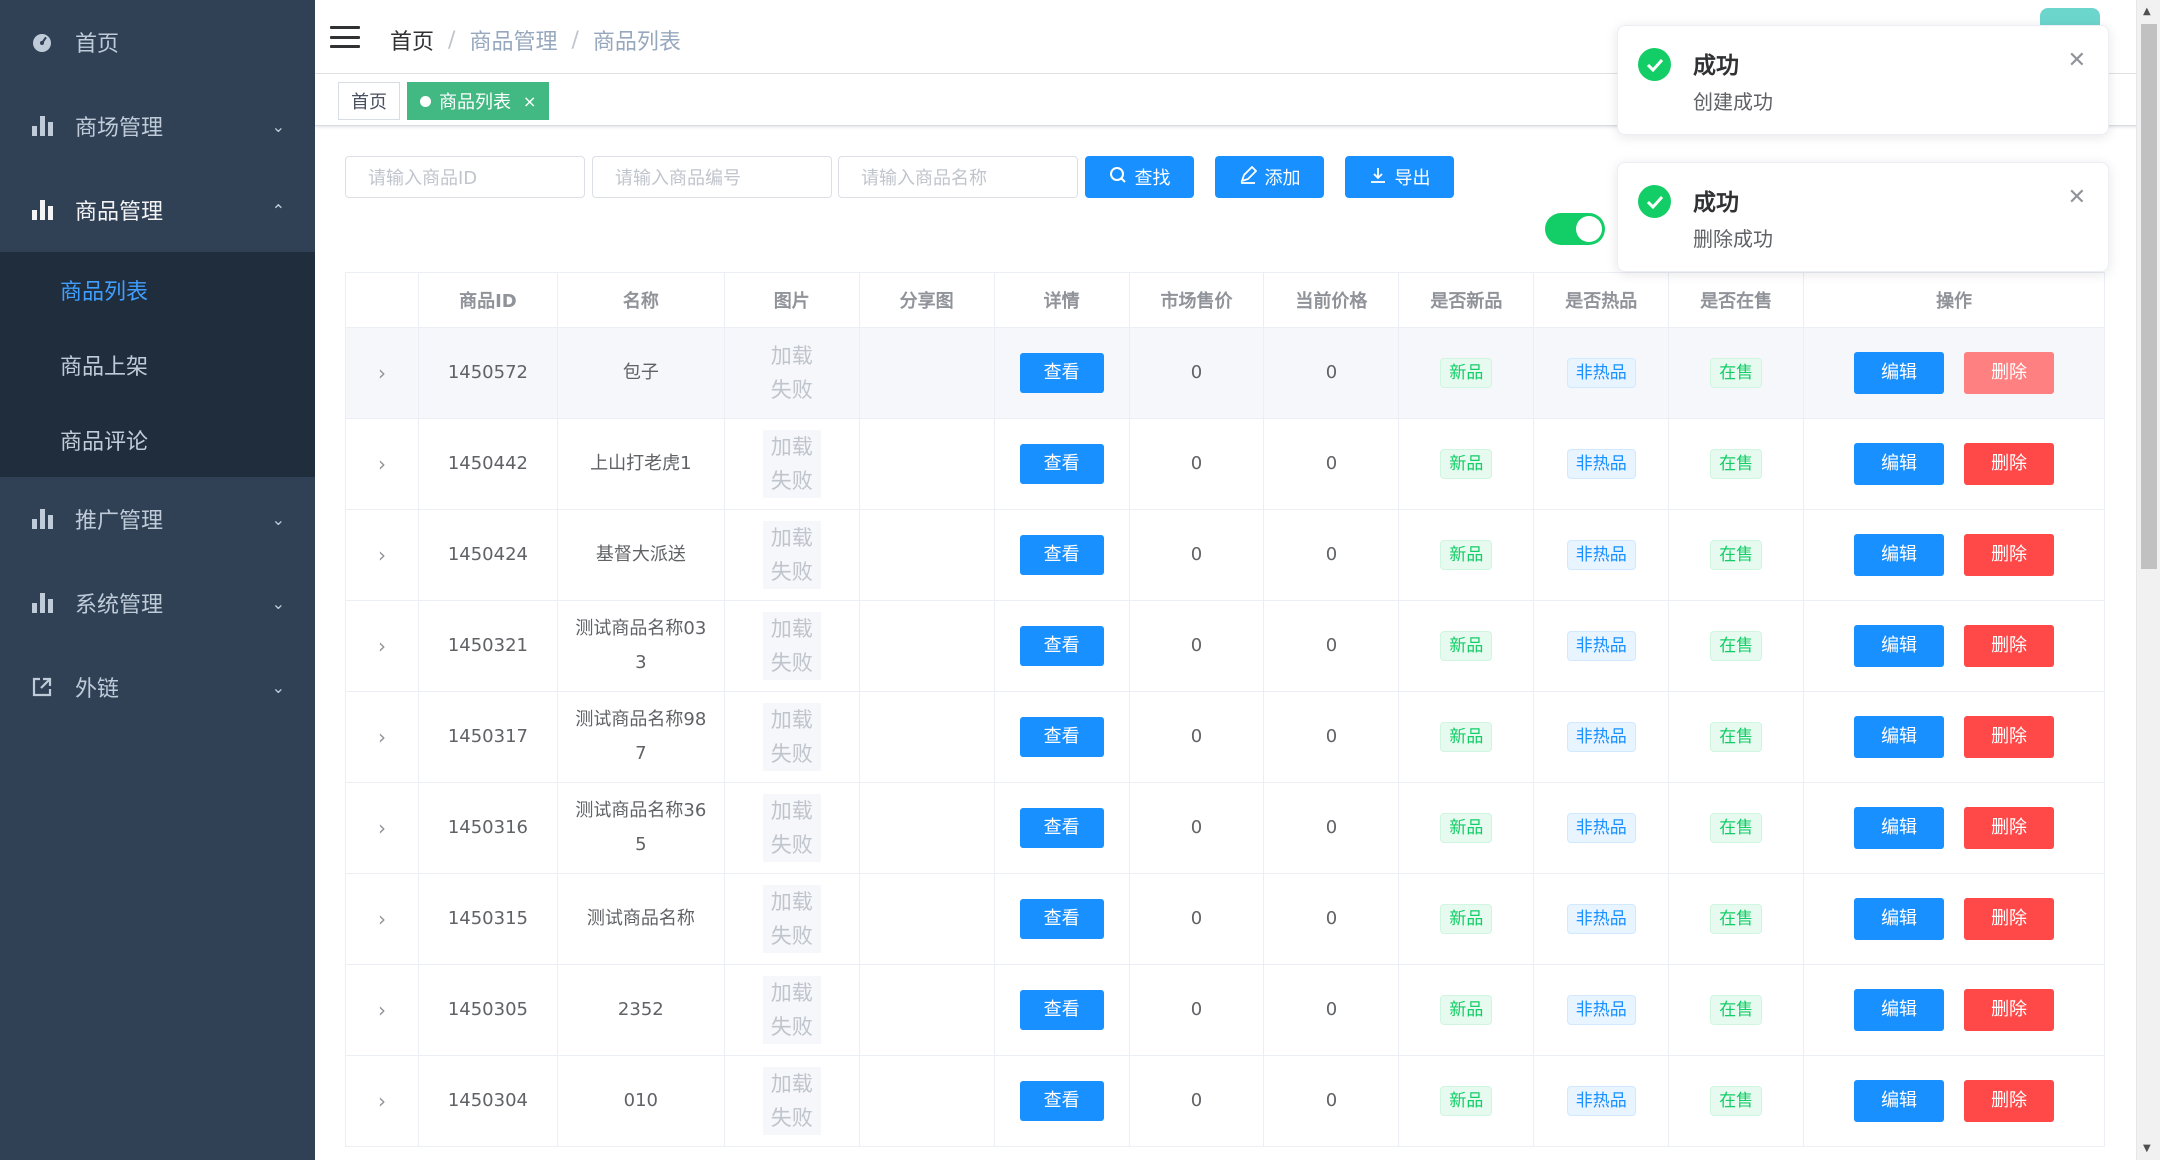 Image resolution: width=2160 pixels, height=1160 pixels. What do you see at coordinates (1269, 177) in the screenshot?
I see `add-button: 添加` at bounding box center [1269, 177].